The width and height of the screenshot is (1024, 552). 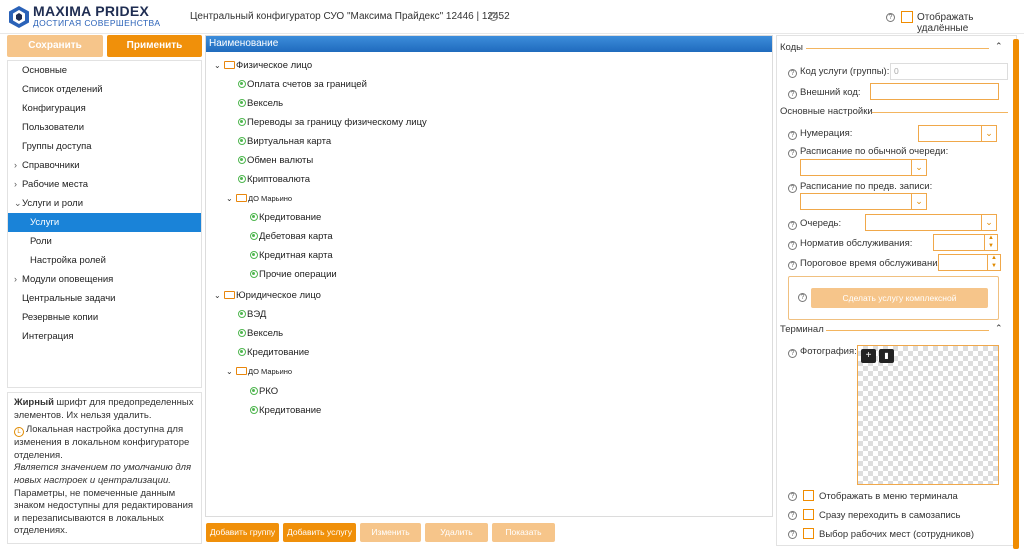 What do you see at coordinates (104, 241) in the screenshot?
I see `sidebar-item-roles: Роли` at bounding box center [104, 241].